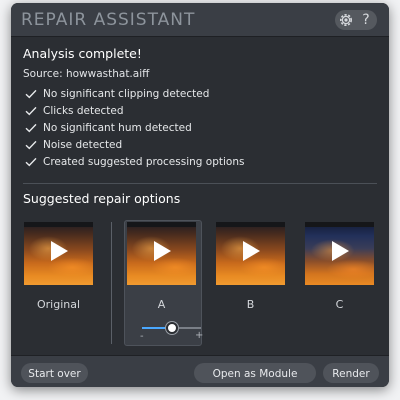 This screenshot has height=400, width=400. I want to click on window-title: REPAIR ASSISTANT, so click(108, 20).